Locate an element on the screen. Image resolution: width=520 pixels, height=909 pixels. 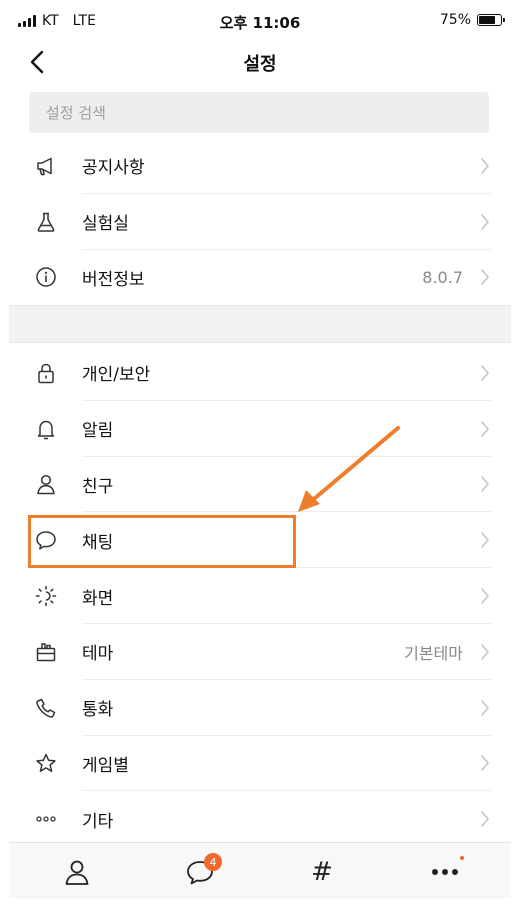
settings-item-notice: 공지사항 is located at coordinates (260, 166).